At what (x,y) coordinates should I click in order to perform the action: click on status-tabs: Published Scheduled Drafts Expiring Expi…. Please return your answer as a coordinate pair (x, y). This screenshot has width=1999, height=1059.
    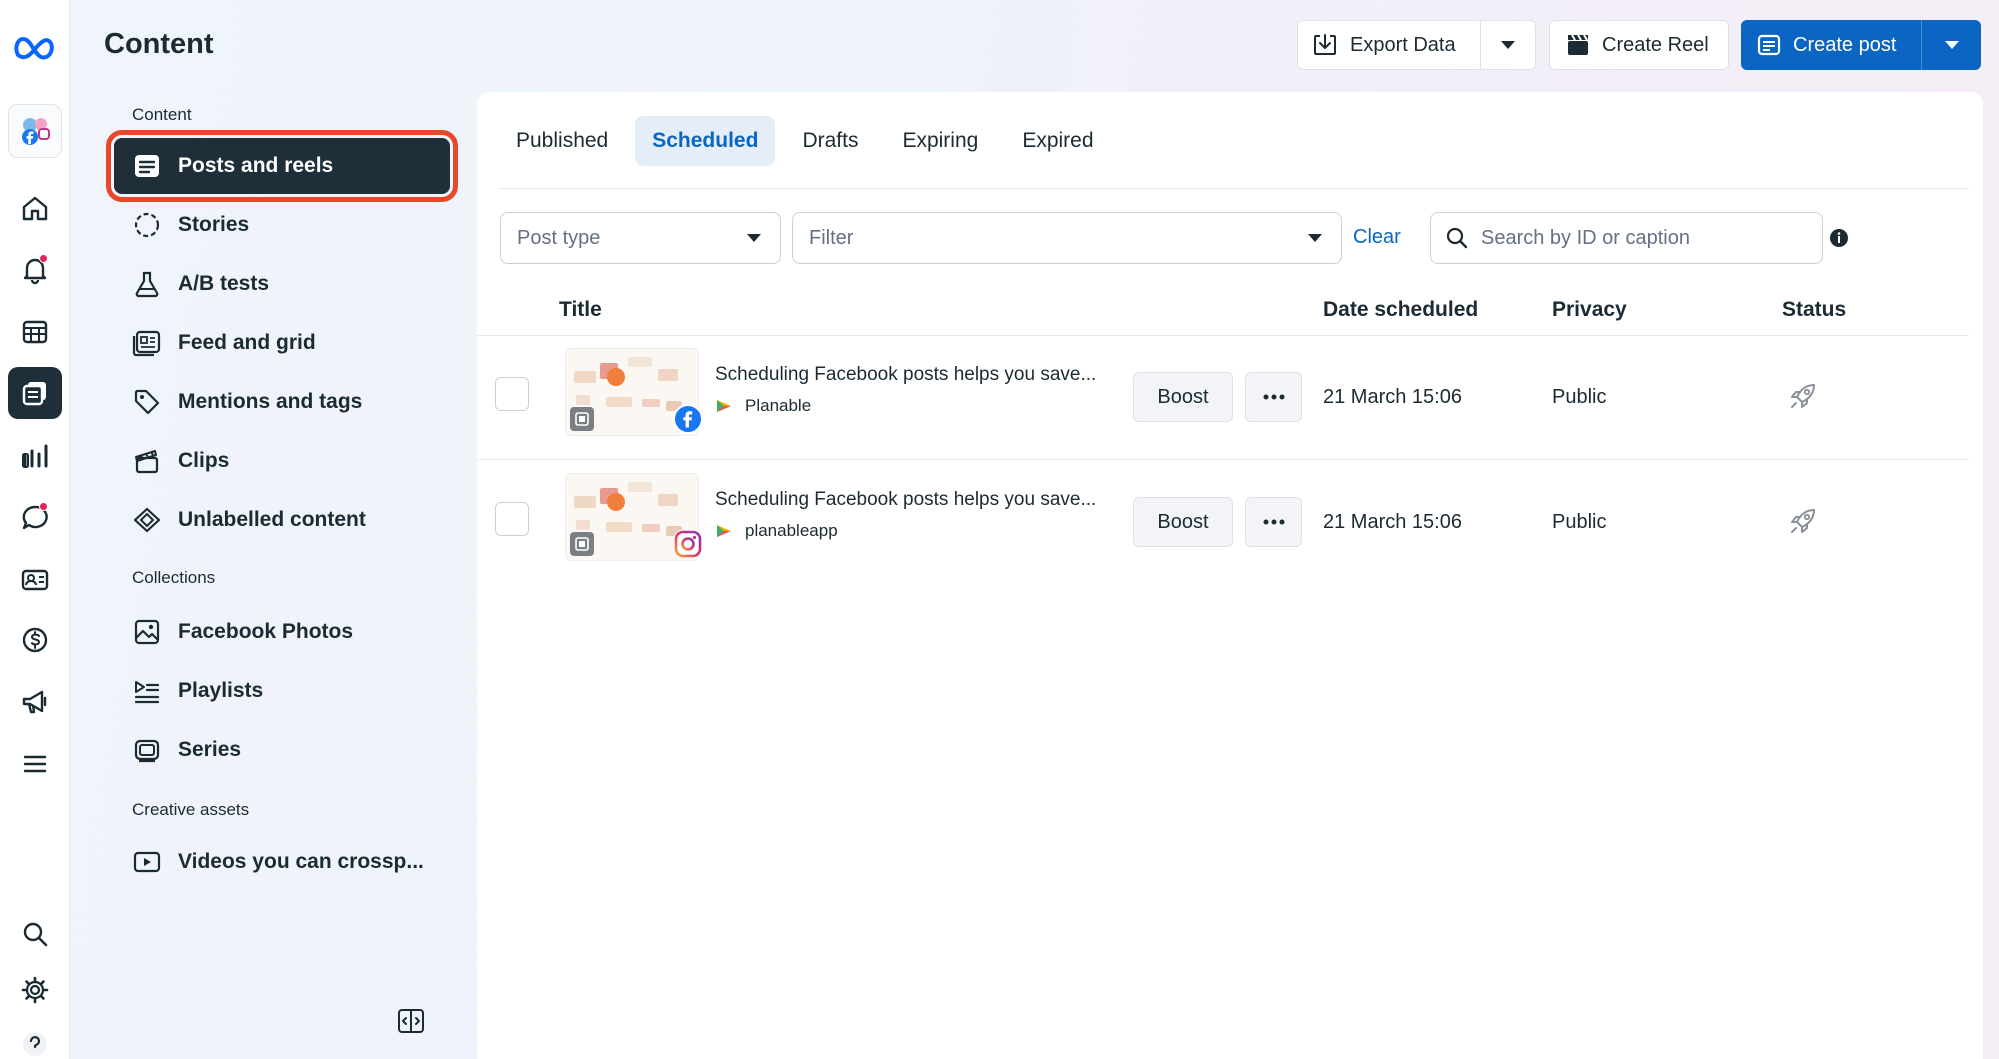
    Looking at the image, I should click on (805, 141).